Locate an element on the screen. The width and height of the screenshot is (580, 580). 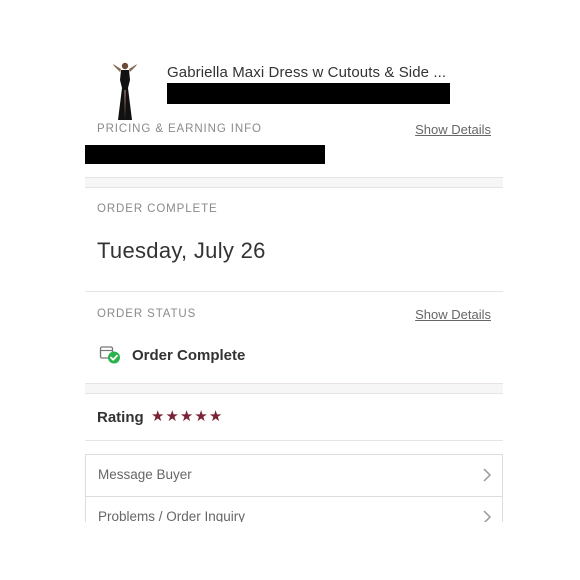
redacted-earnings is located at coordinates (205, 154).